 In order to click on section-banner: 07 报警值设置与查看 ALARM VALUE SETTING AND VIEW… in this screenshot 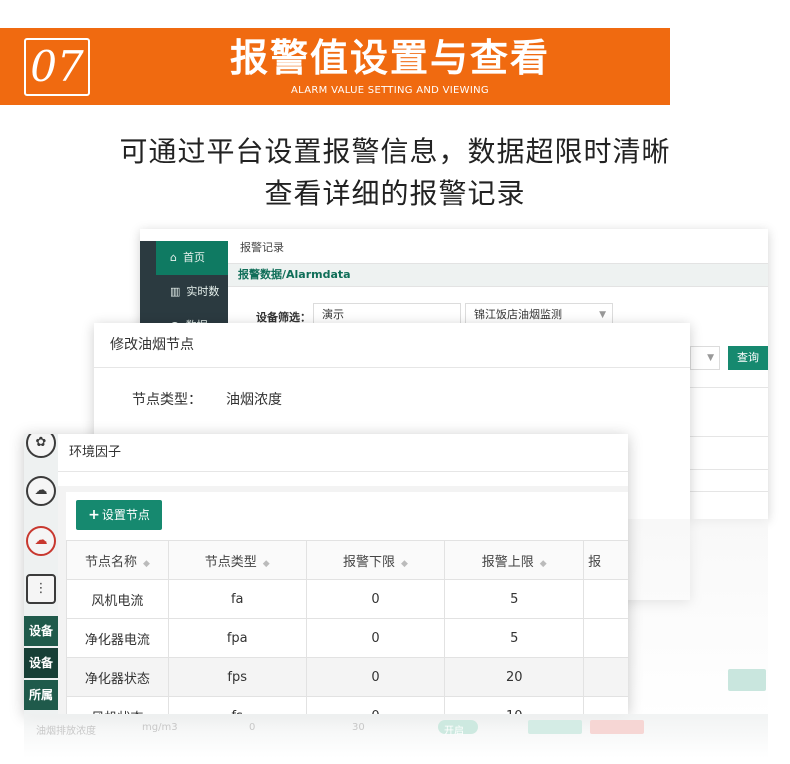, I will do `click(335, 66)`.